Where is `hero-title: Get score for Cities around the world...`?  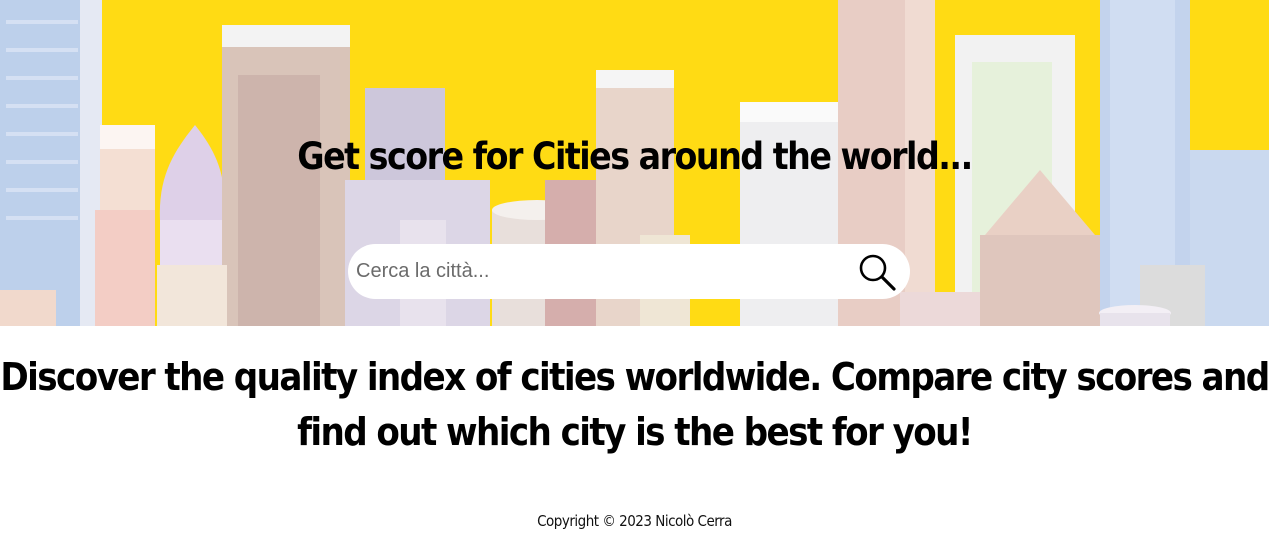 hero-title: Get score for Cities around the world... is located at coordinates (635, 156).